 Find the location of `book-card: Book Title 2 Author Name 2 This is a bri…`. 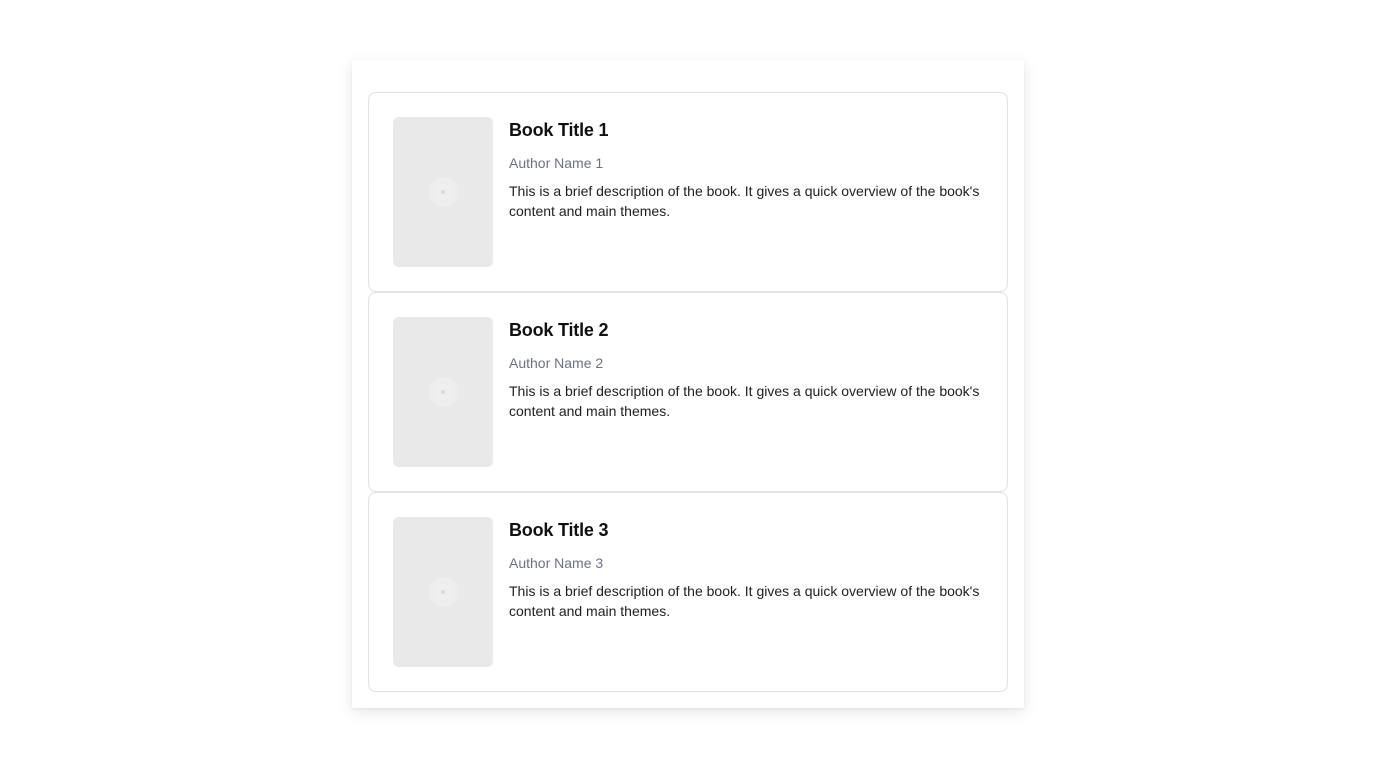

book-card: Book Title 2 Author Name 2 This is a bri… is located at coordinates (688, 392).